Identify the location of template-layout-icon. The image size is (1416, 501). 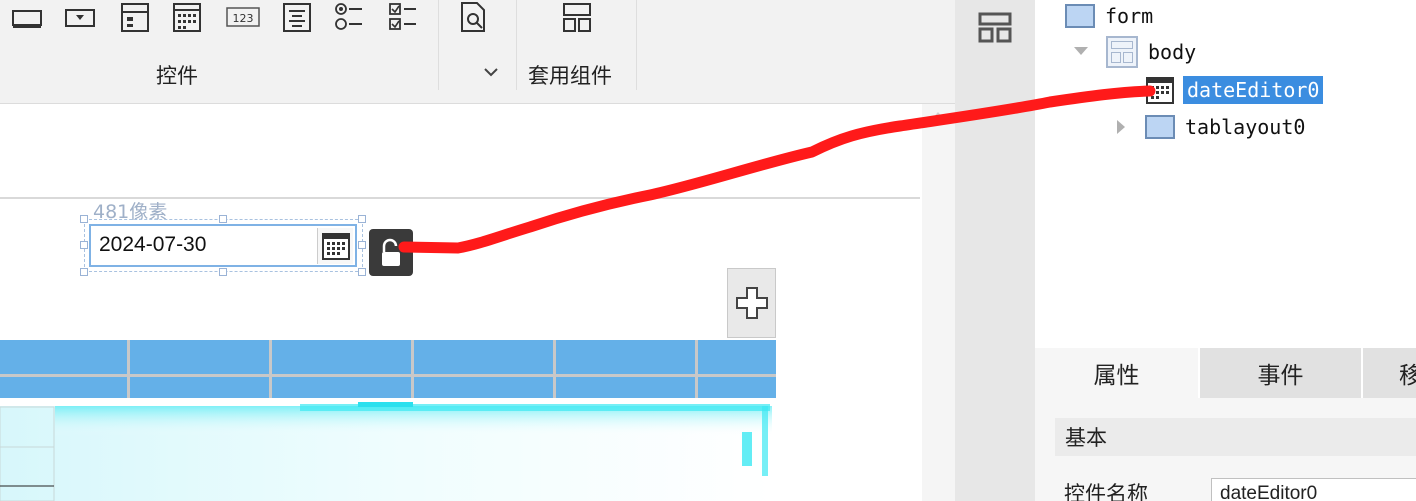
(577, 17).